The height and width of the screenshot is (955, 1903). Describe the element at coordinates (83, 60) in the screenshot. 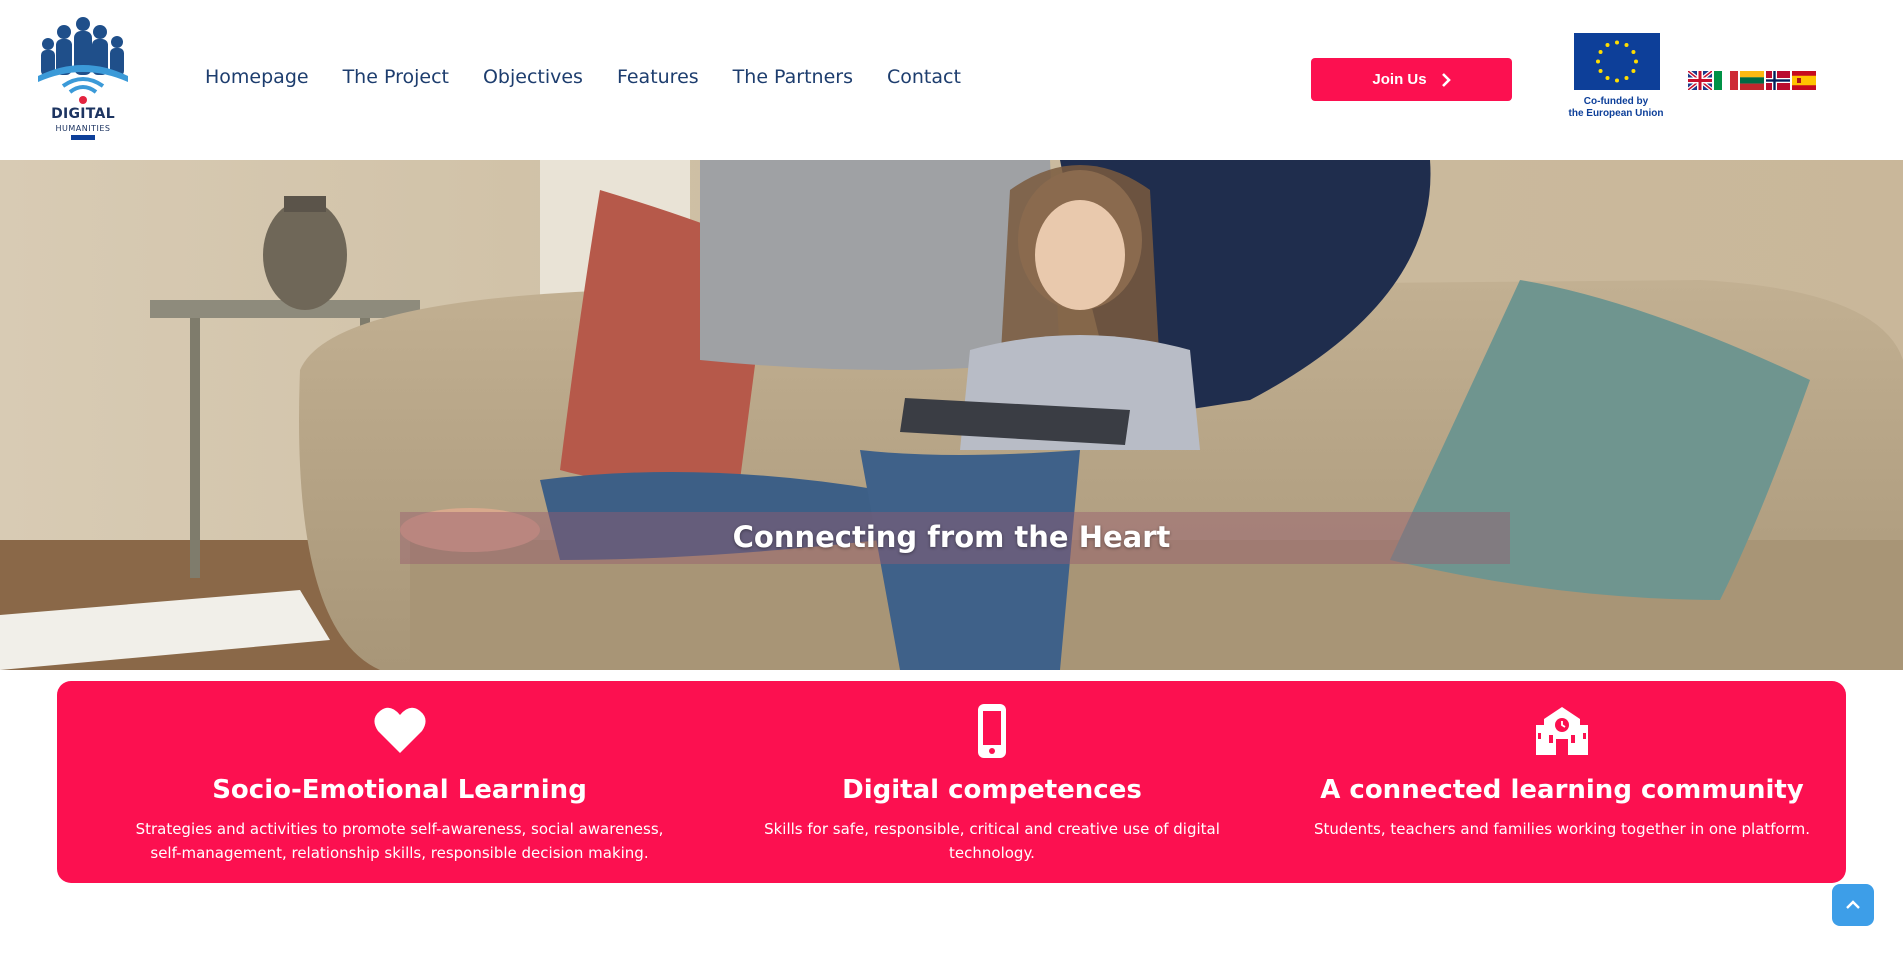

I see `logo-figures-icon` at that location.